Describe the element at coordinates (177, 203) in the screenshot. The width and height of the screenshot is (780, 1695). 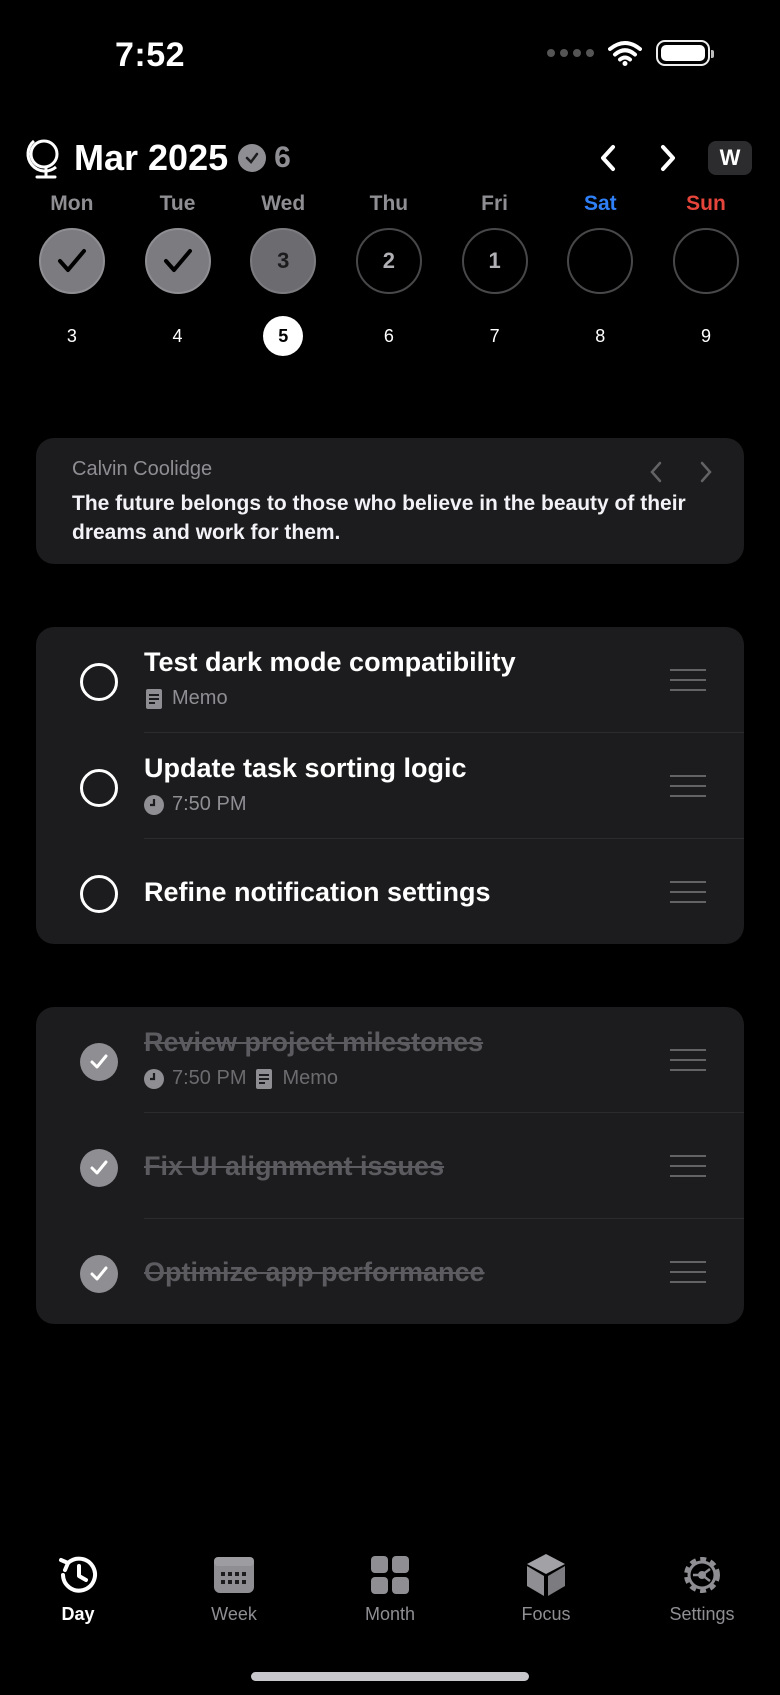
I see `day-name: Tue` at that location.